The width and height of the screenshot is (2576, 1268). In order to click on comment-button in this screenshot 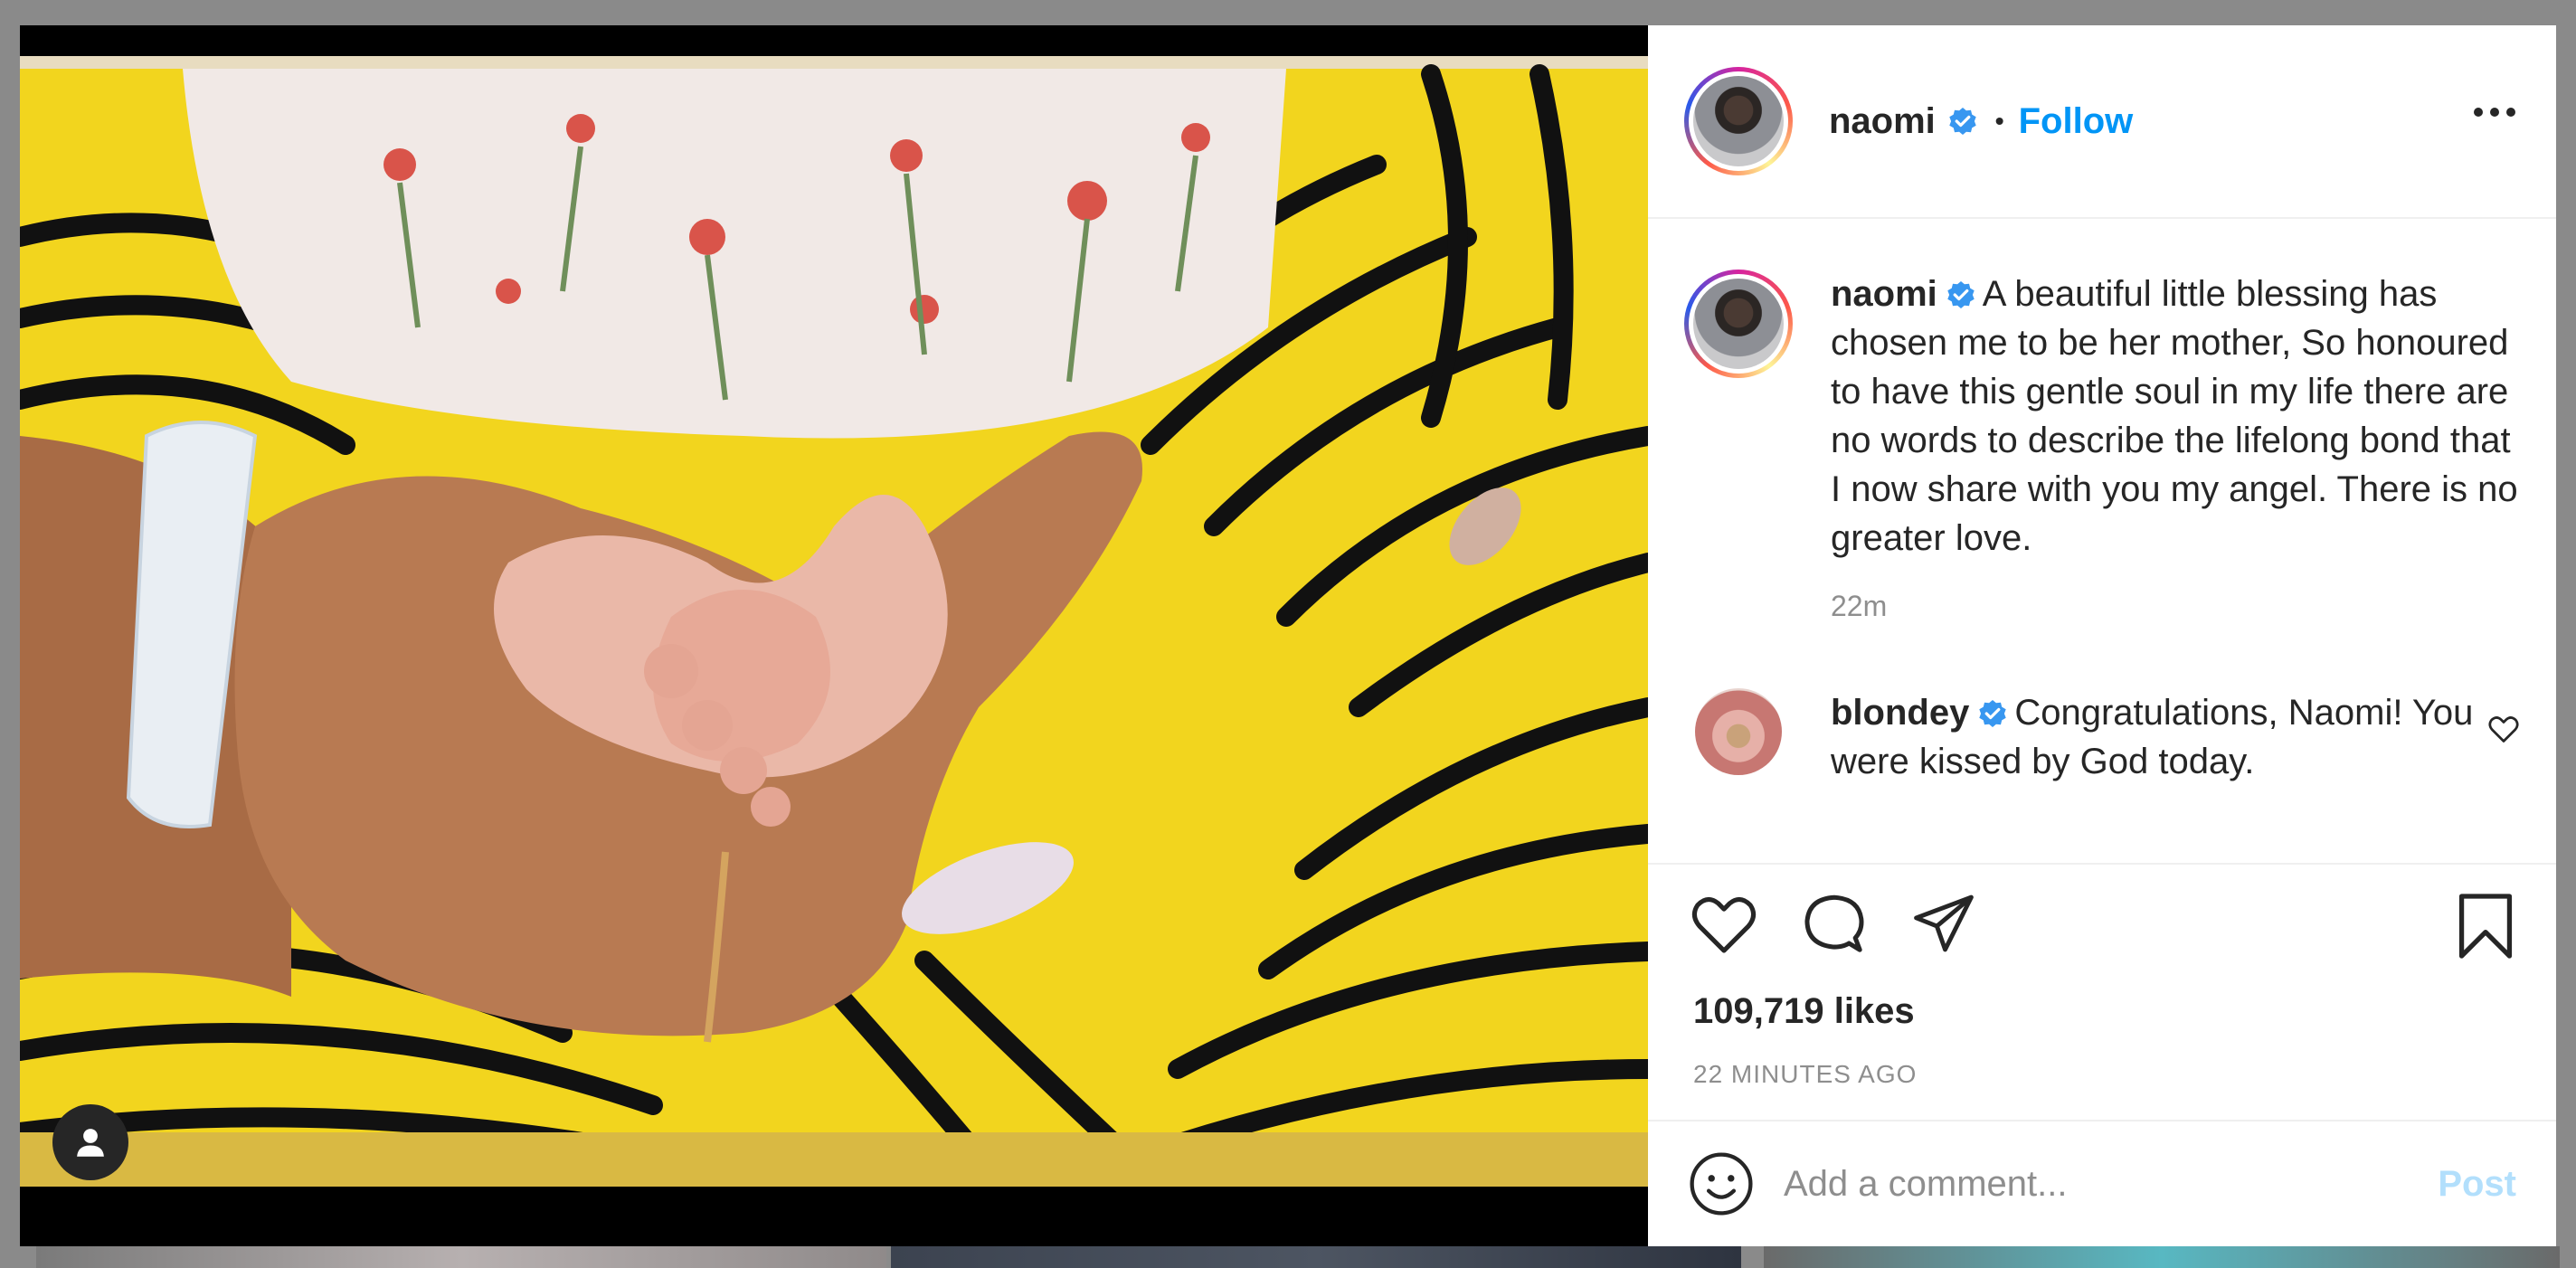, I will do `click(1835, 926)`.